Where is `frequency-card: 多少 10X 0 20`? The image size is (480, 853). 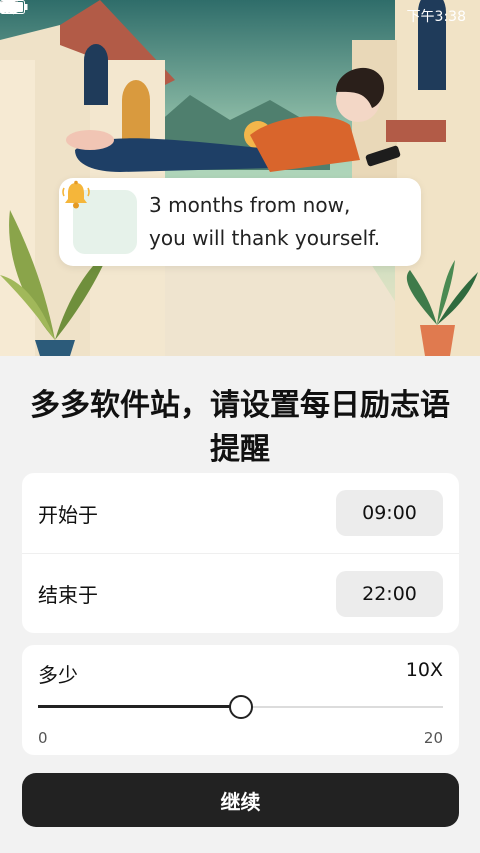 frequency-card: 多少 10X 0 20 is located at coordinates (240, 700).